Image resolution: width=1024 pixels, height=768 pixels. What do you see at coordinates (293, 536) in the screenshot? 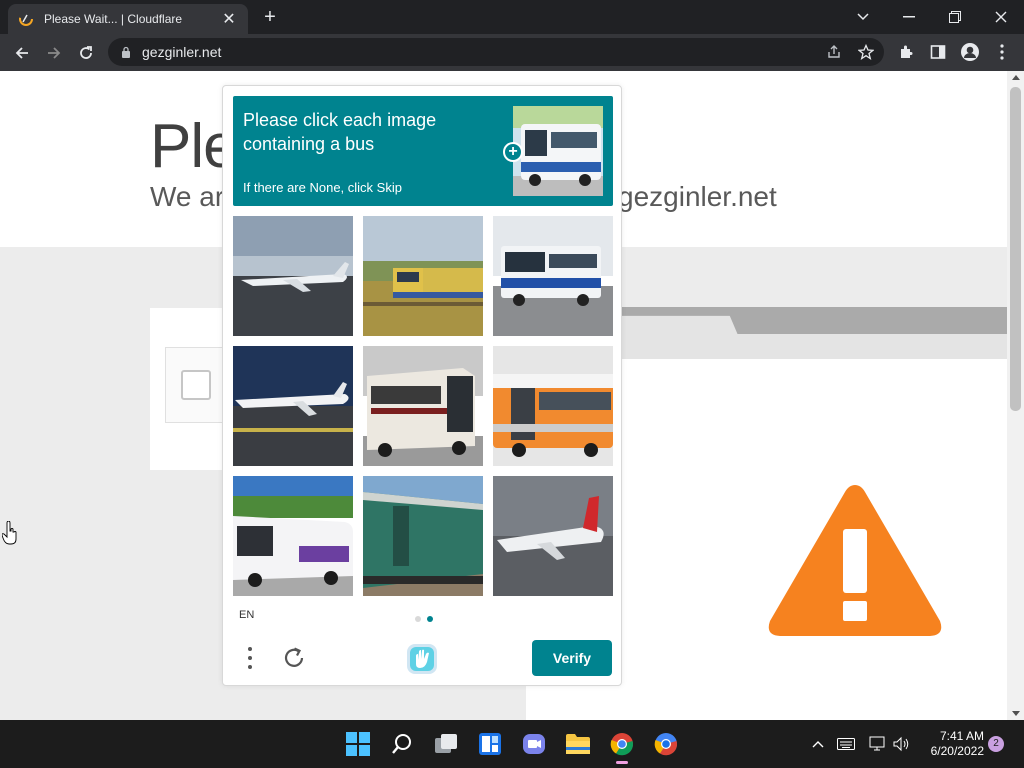
I see `tile-7-bus` at bounding box center [293, 536].